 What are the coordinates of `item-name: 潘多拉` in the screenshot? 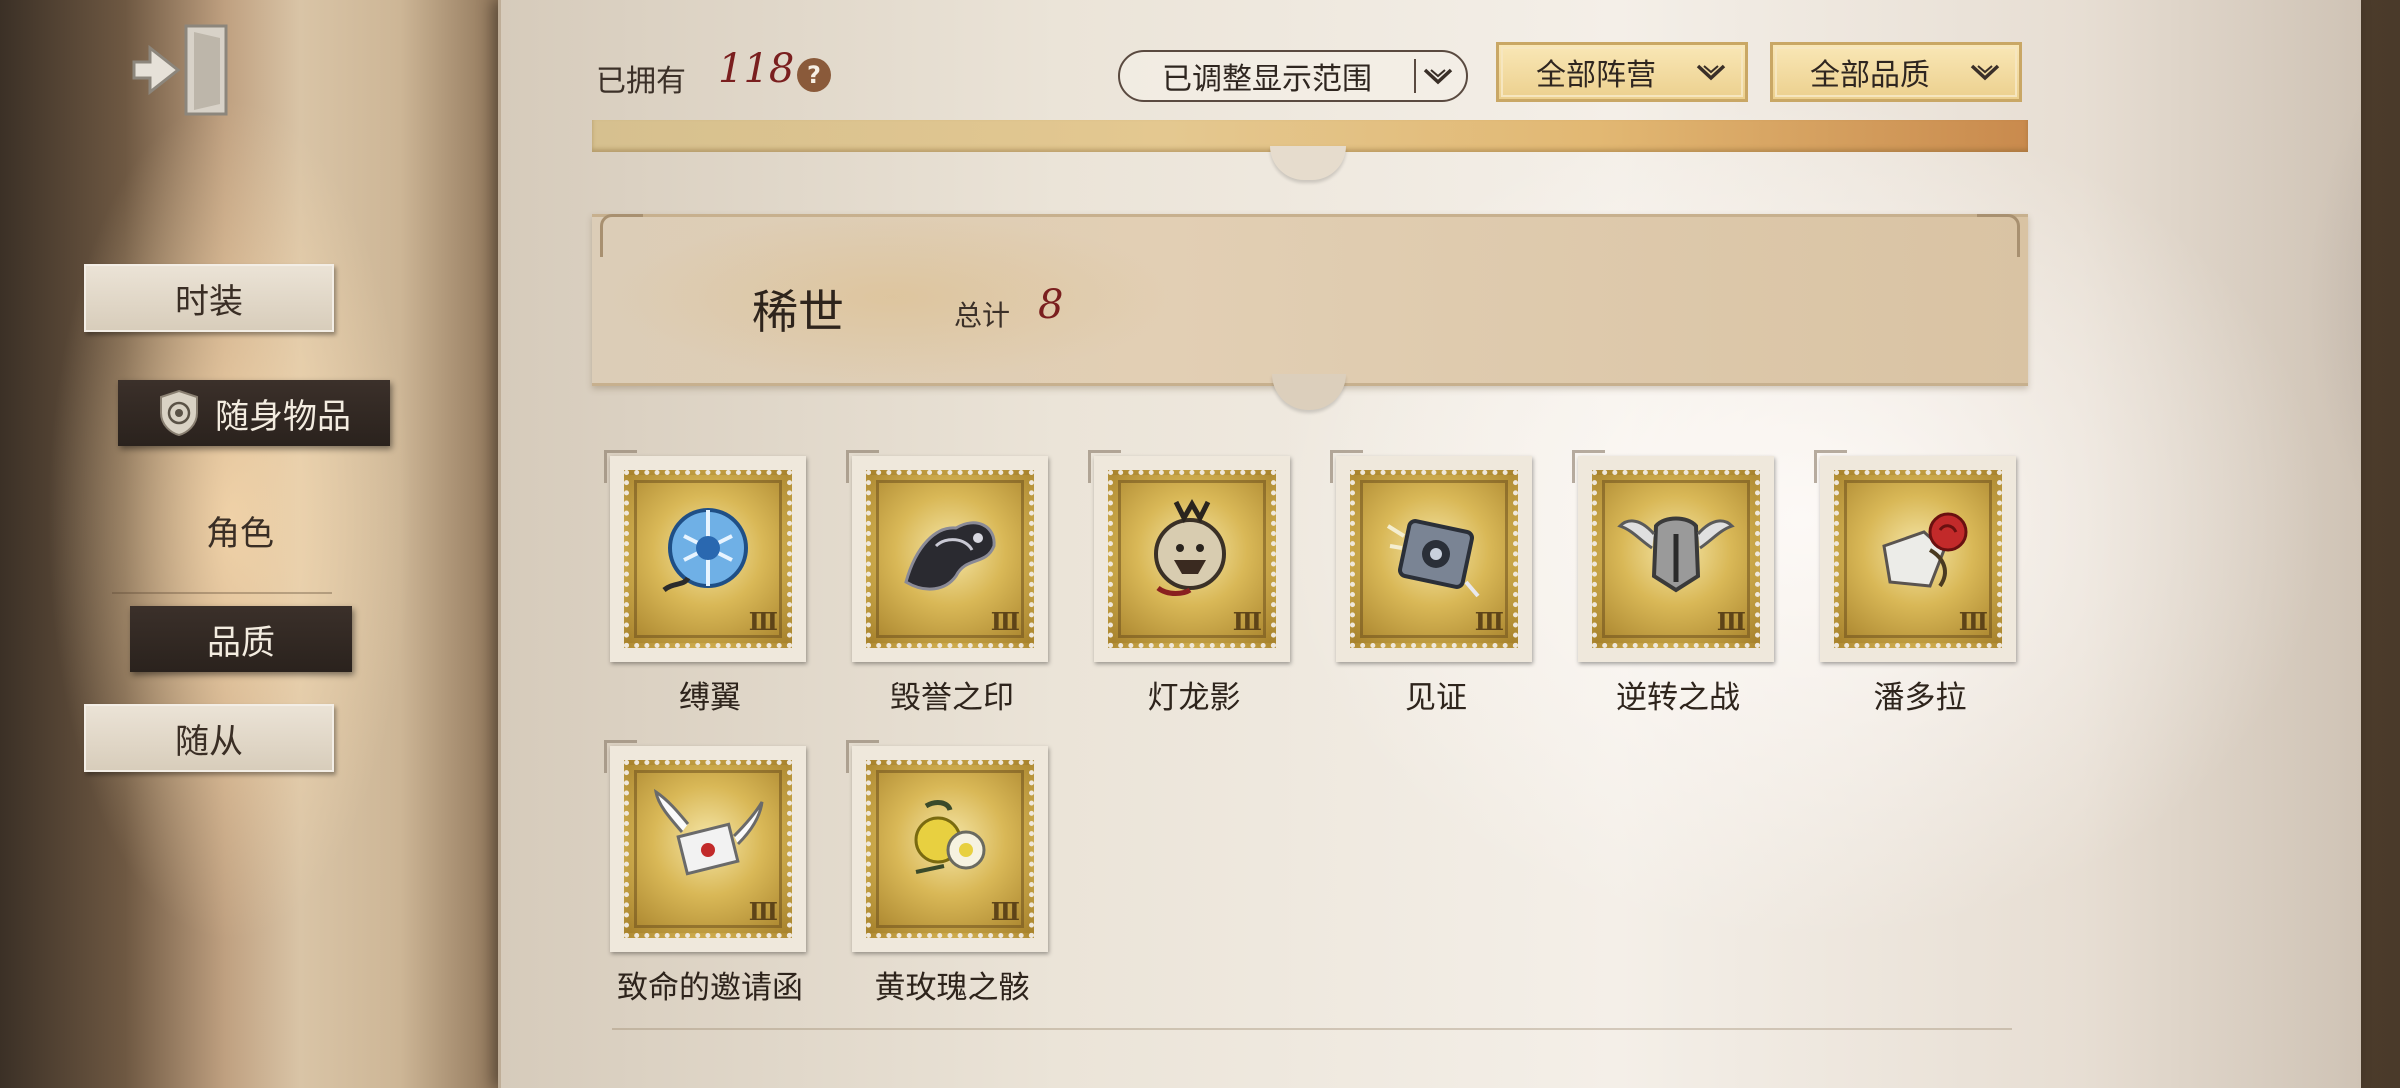 It's located at (1920, 698).